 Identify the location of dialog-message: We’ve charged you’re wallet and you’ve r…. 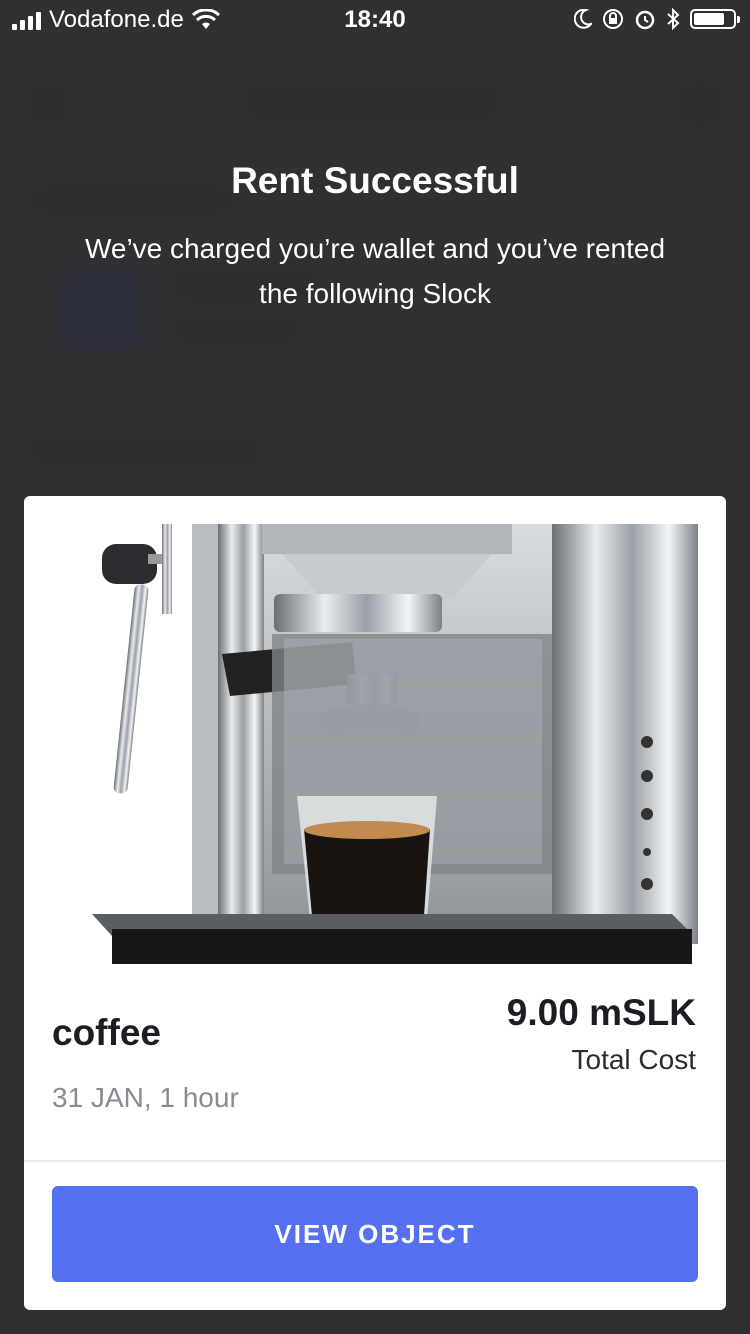
(375, 271).